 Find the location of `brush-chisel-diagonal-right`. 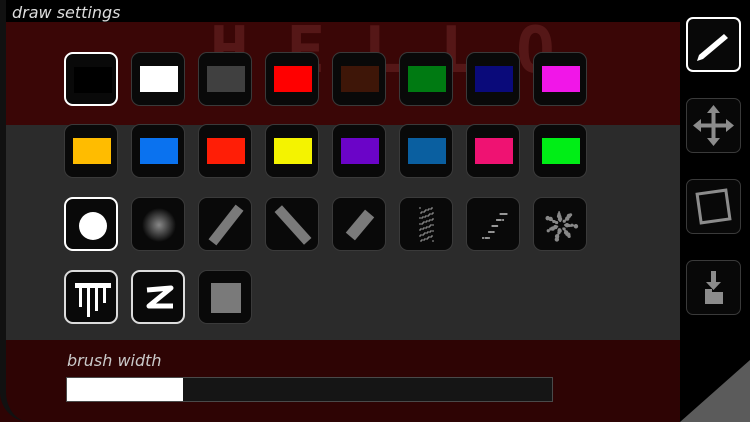

brush-chisel-diagonal-right is located at coordinates (225, 224).